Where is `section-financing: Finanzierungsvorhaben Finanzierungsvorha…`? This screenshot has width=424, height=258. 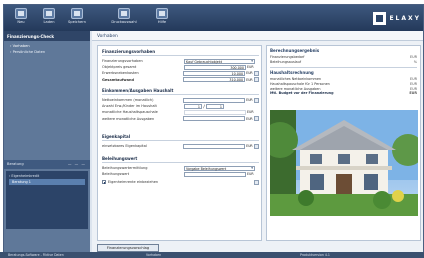 section-financing: Finanzierungsvorhaben Finanzierungsvorha… is located at coordinates (180, 66).